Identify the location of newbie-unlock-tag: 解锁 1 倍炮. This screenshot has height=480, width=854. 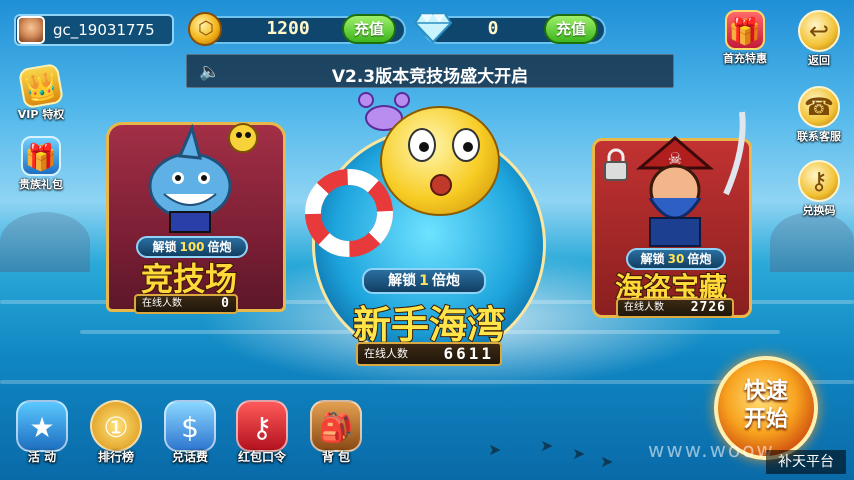
(424, 281).